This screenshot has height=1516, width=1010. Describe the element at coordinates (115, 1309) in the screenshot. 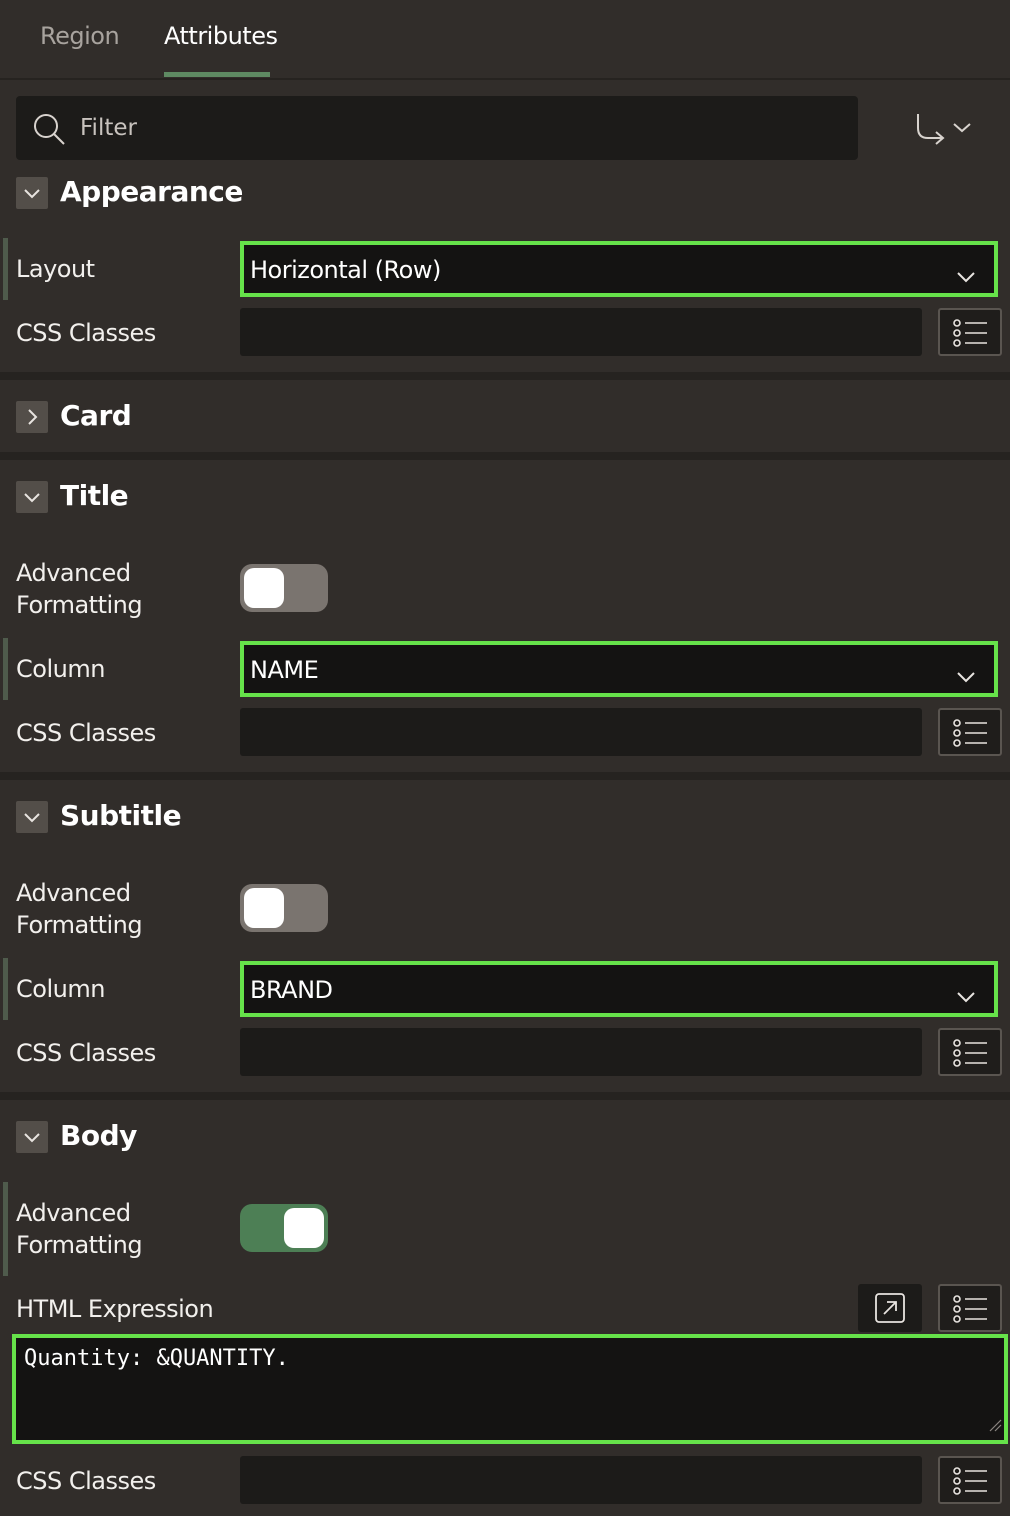

I see `html-expression-label: HTML Expression` at that location.